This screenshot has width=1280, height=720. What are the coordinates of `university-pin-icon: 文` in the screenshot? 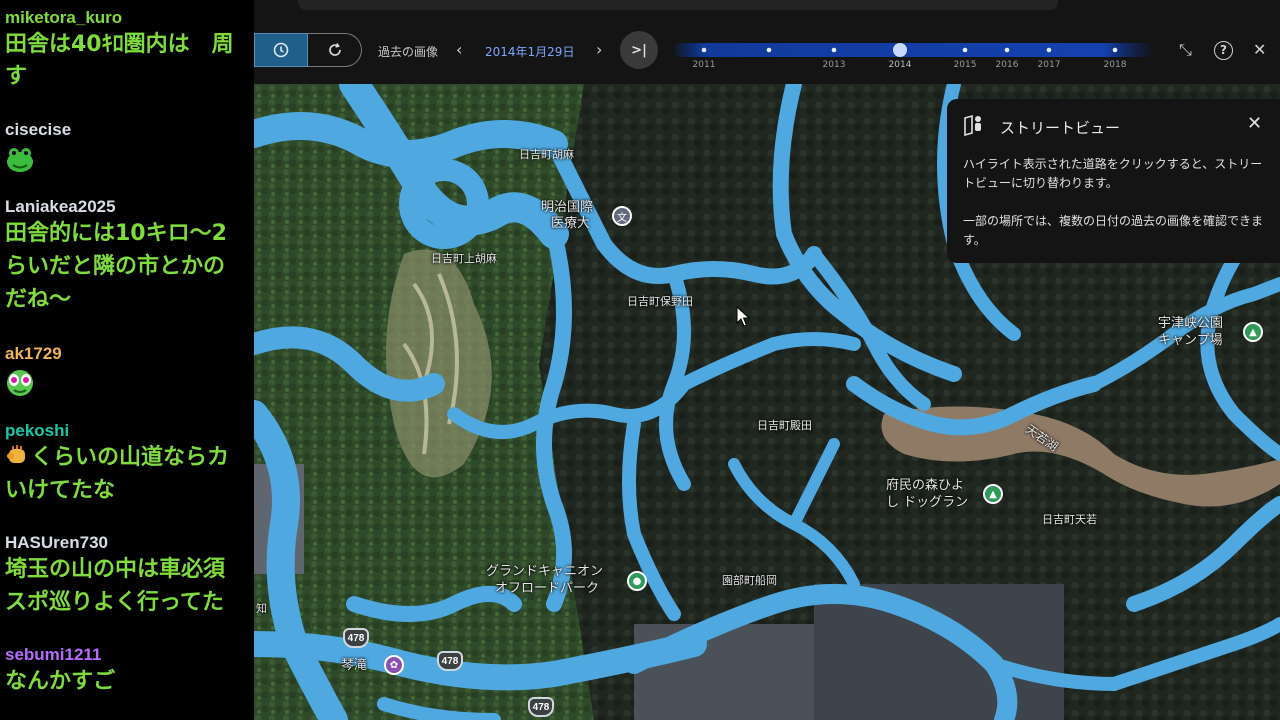 It's located at (622, 216).